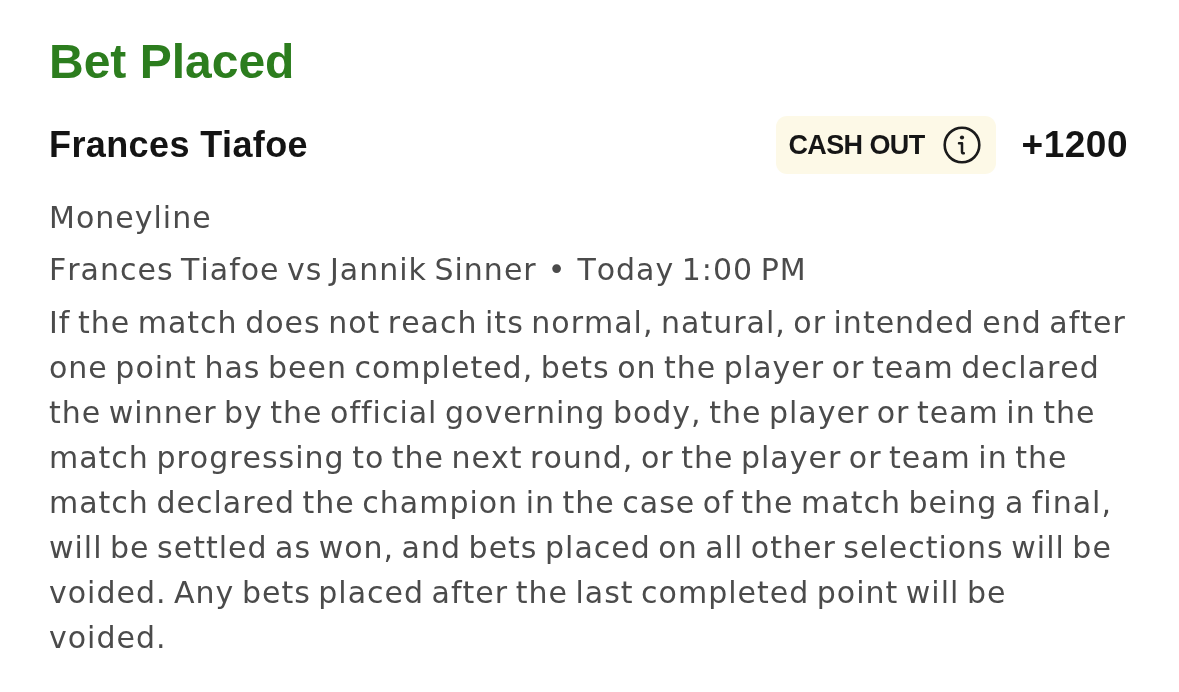 This screenshot has width=1179, height=692. Describe the element at coordinates (692, 270) in the screenshot. I see `event-start-time: Today 1:00 PM` at that location.